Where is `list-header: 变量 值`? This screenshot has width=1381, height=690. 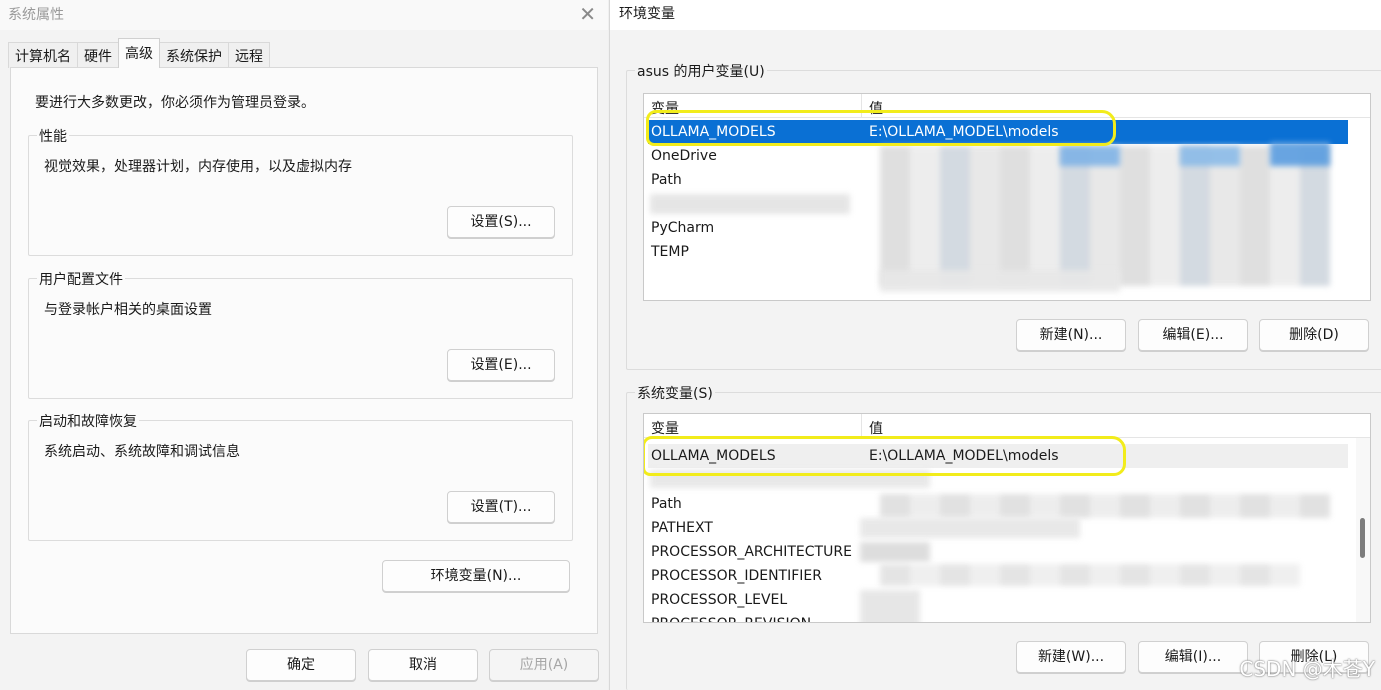
list-header: 变量 值 is located at coordinates (1007, 426).